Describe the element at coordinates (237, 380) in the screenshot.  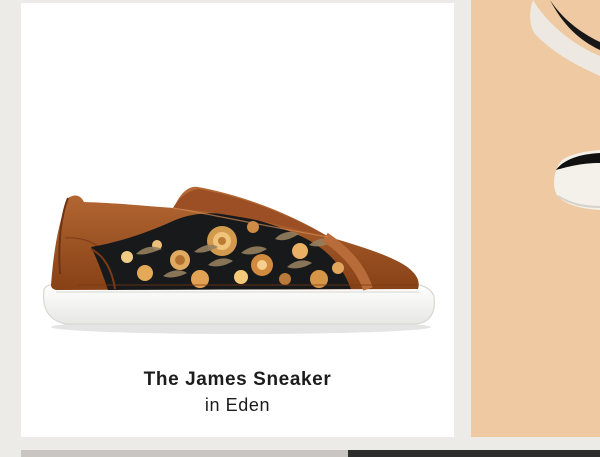
I see `product-name: The James Sneaker` at that location.